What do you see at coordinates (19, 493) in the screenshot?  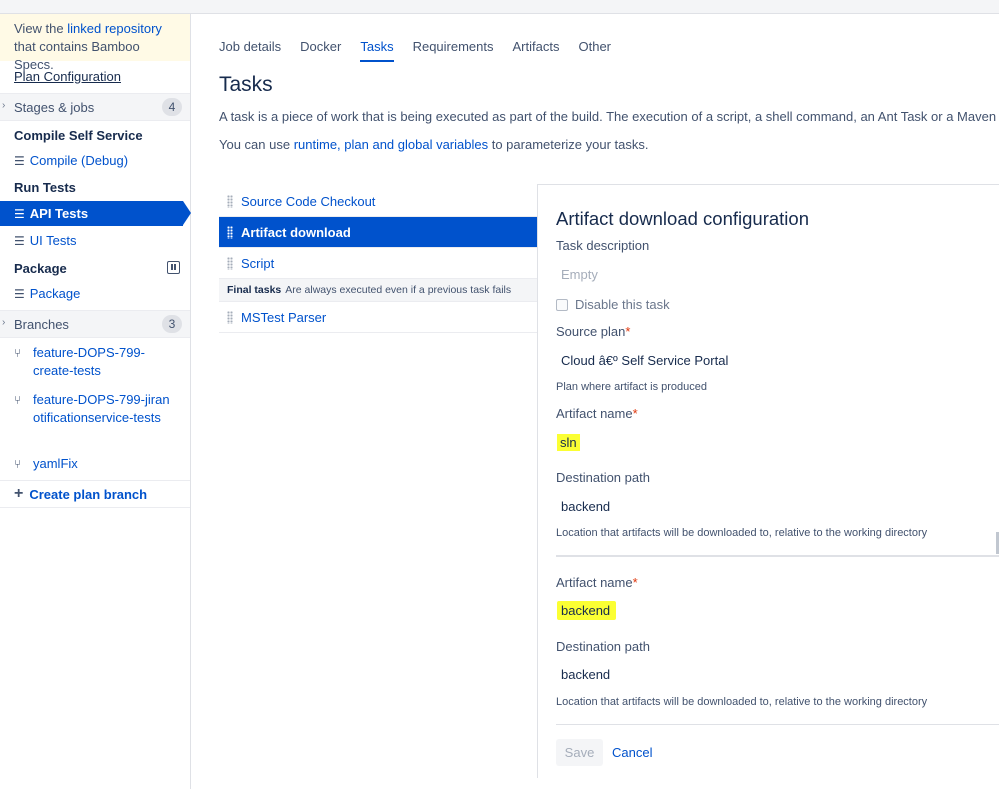 I see `plus-icon: +` at bounding box center [19, 493].